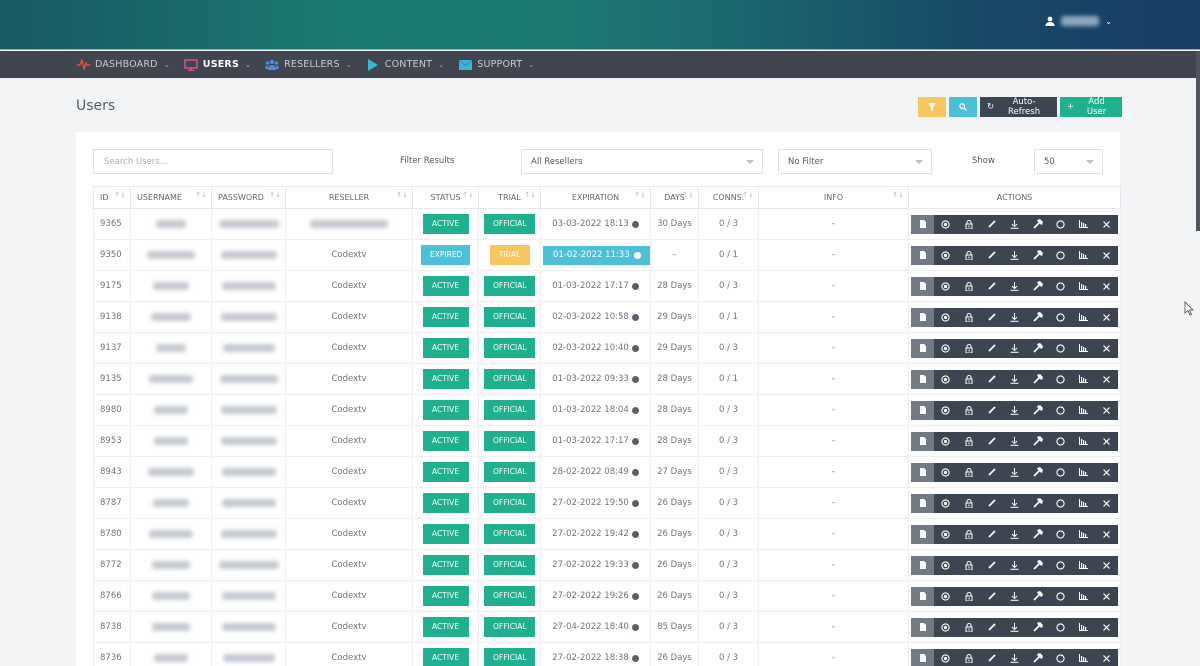 Image resolution: width=1200 pixels, height=666 pixels. I want to click on search-users-input, so click(213, 161).